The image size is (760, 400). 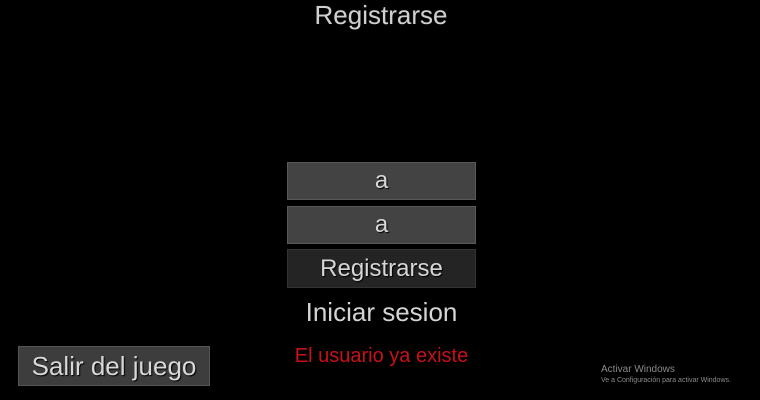 What do you see at coordinates (381, 181) in the screenshot?
I see `username-field` at bounding box center [381, 181].